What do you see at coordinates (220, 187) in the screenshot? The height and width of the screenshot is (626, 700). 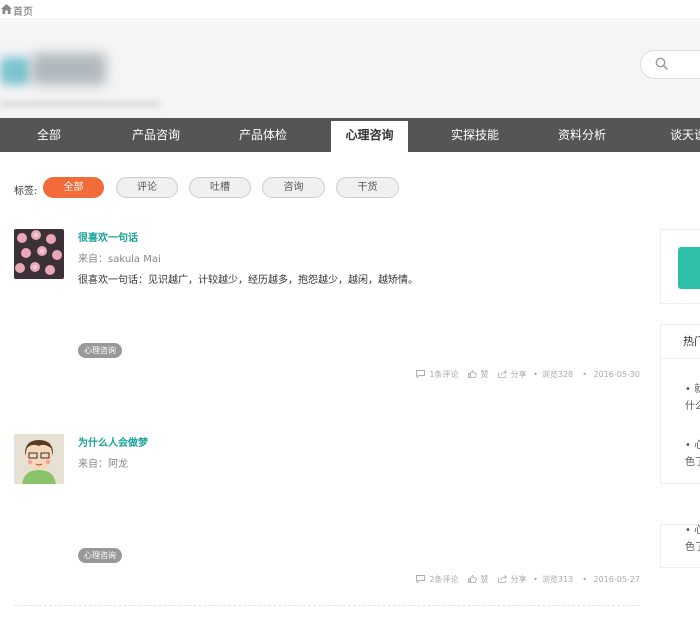 I see `filter-rant: 吐槽` at bounding box center [220, 187].